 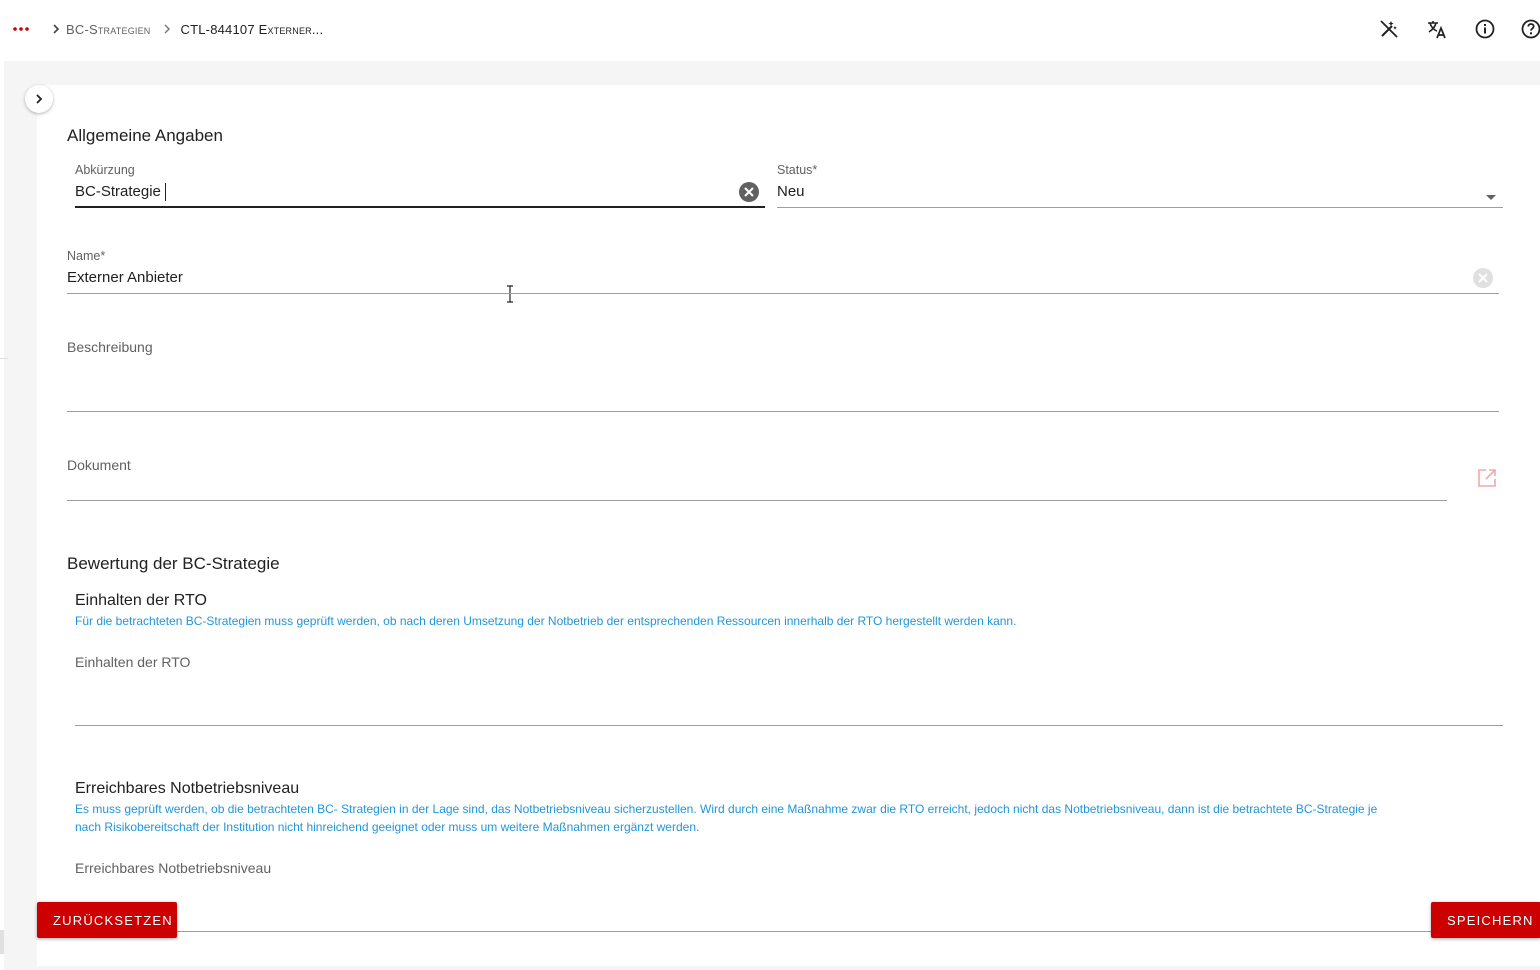 I want to click on abbreviation-label: Abkürzung, so click(x=105, y=170).